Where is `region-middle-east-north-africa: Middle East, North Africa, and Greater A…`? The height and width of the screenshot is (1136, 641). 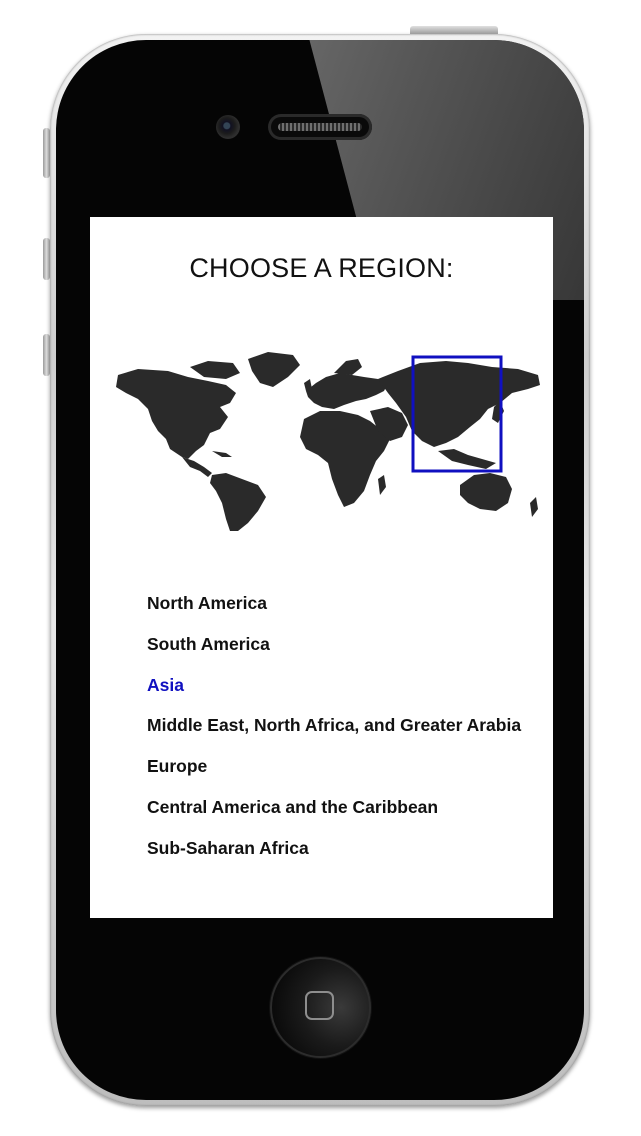
region-middle-east-north-africa: Middle East, North Africa, and Greater A… is located at coordinates (334, 735).